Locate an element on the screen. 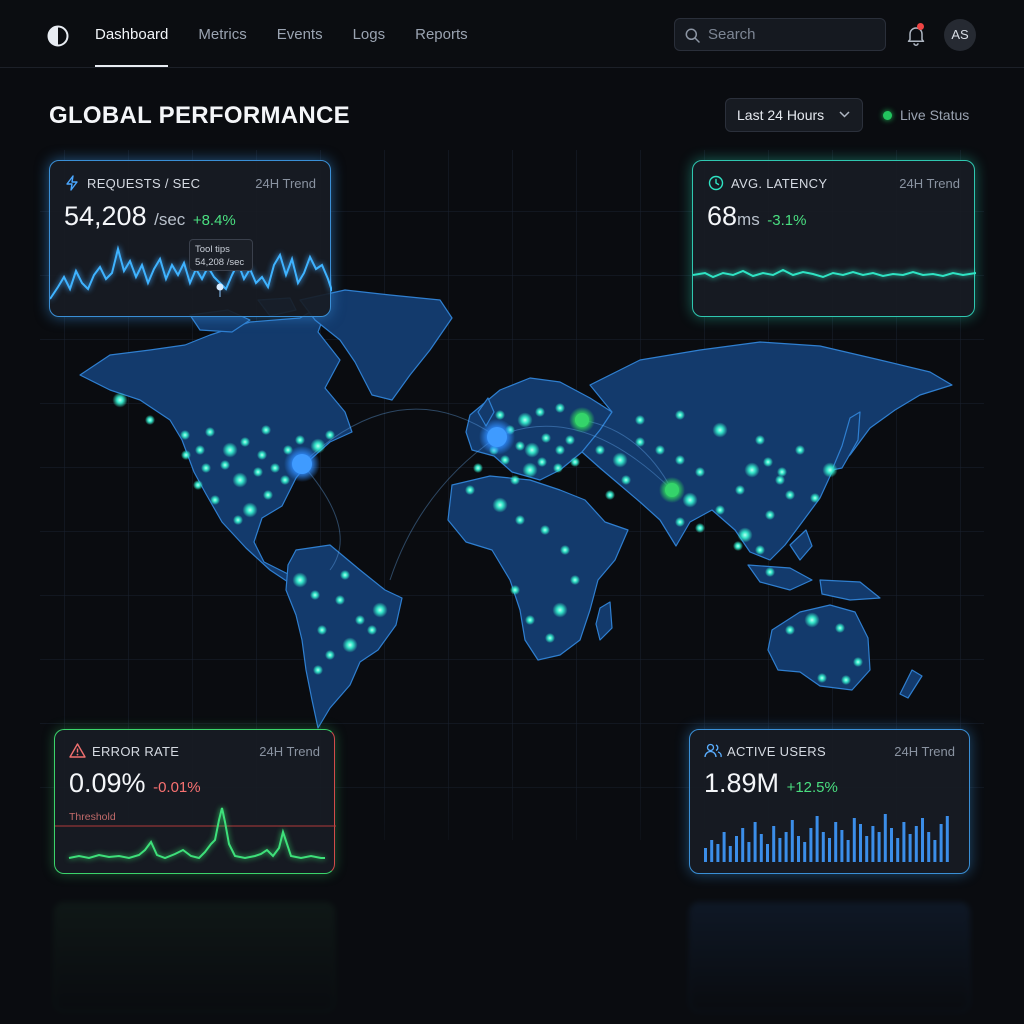 This screenshot has height=1024, width=1024. active-users-card: ACTIVE USERS 24H Trend 1.89M +12.5% is located at coordinates (829, 801).